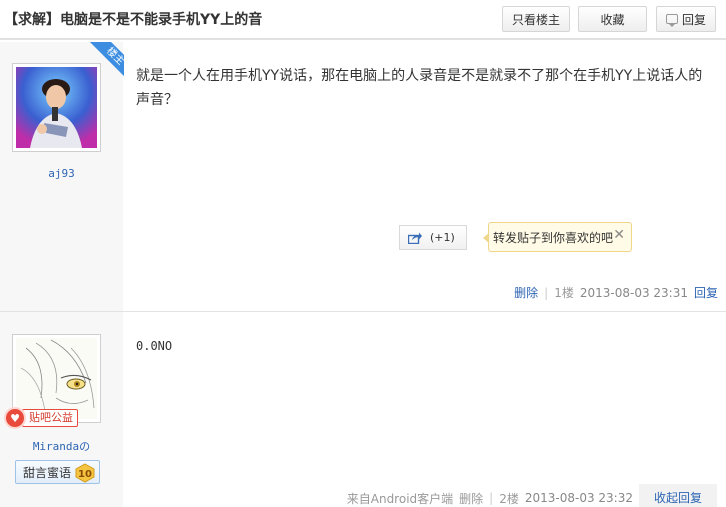 The width and height of the screenshot is (726, 507). I want to click on floor-number: 1楼, so click(564, 293).